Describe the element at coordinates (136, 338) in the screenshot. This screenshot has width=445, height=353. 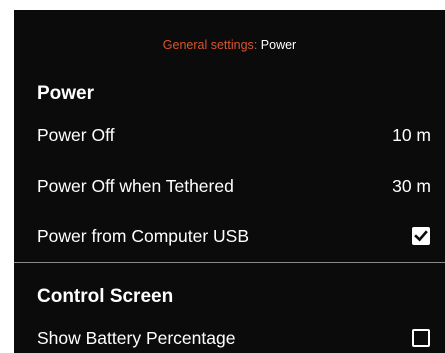
I see `setting-label: Show Battery Percentage` at that location.